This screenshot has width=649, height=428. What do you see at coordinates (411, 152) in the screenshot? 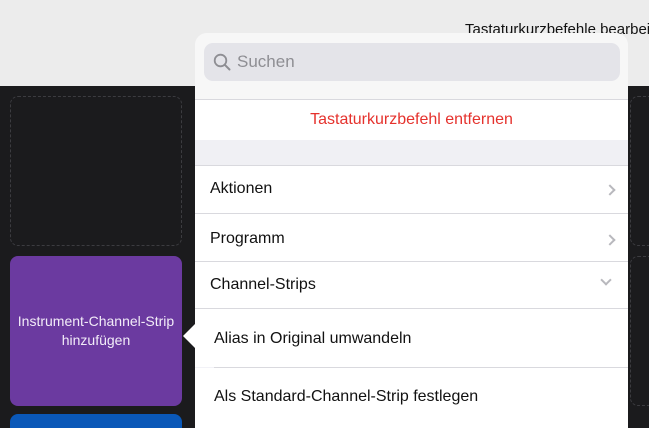
I see `section-gap` at bounding box center [411, 152].